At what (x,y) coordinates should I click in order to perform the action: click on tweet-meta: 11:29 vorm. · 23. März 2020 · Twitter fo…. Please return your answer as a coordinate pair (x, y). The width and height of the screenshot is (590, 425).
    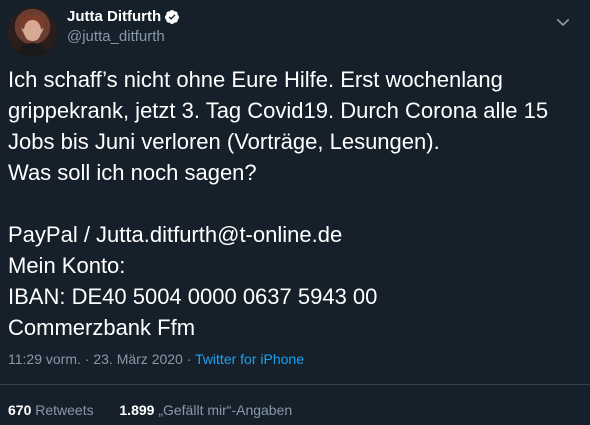
    Looking at the image, I should click on (156, 359).